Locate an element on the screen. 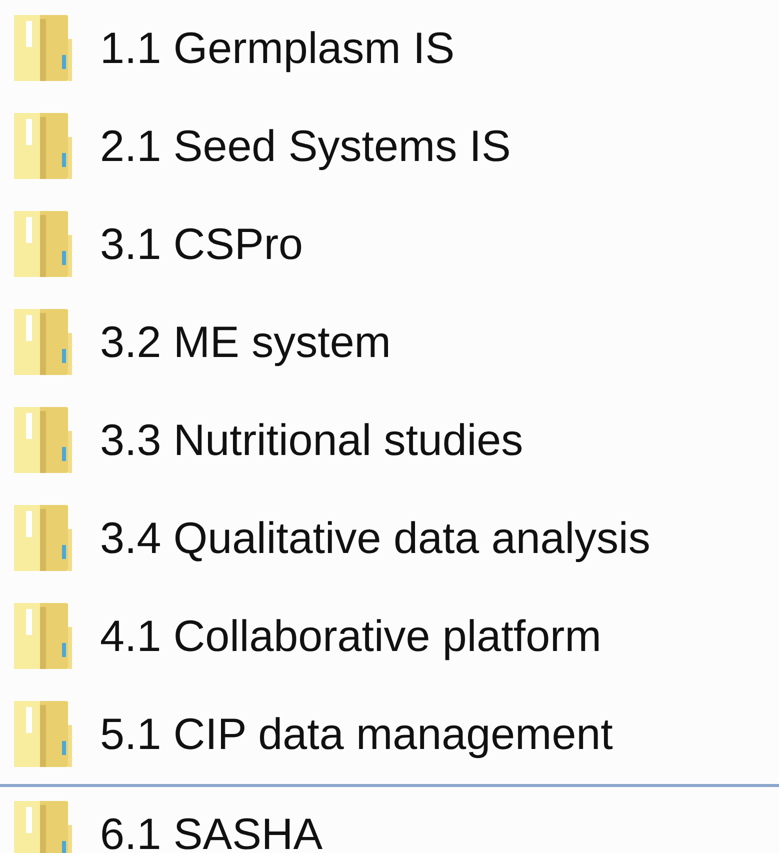  folder-name: 2.1 Seed Systems IS is located at coordinates (305, 147).